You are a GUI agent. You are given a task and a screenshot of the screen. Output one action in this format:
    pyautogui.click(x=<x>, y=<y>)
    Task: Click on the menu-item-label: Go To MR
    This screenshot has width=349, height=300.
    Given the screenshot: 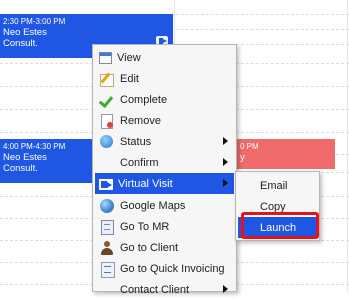 What is the action you would take?
    pyautogui.click(x=145, y=226)
    